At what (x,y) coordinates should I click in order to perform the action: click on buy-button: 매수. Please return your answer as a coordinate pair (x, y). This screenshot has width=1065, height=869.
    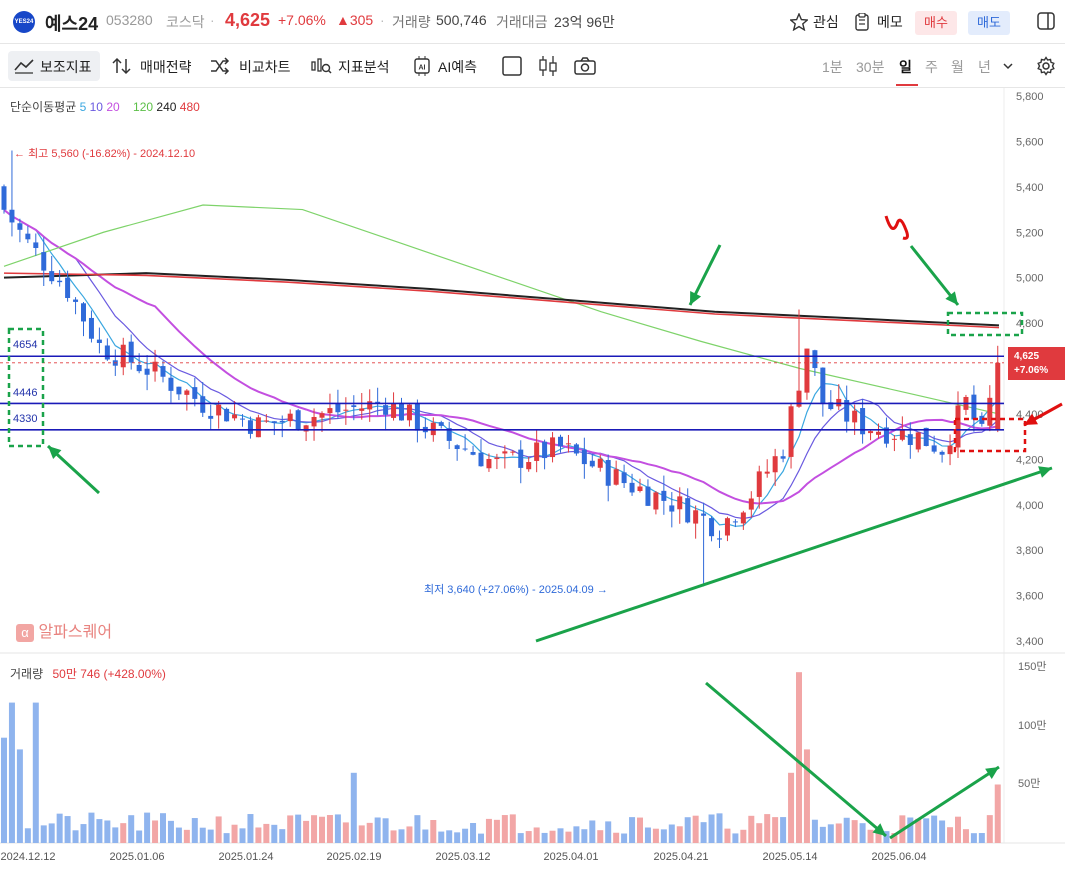
    Looking at the image, I should click on (936, 23).